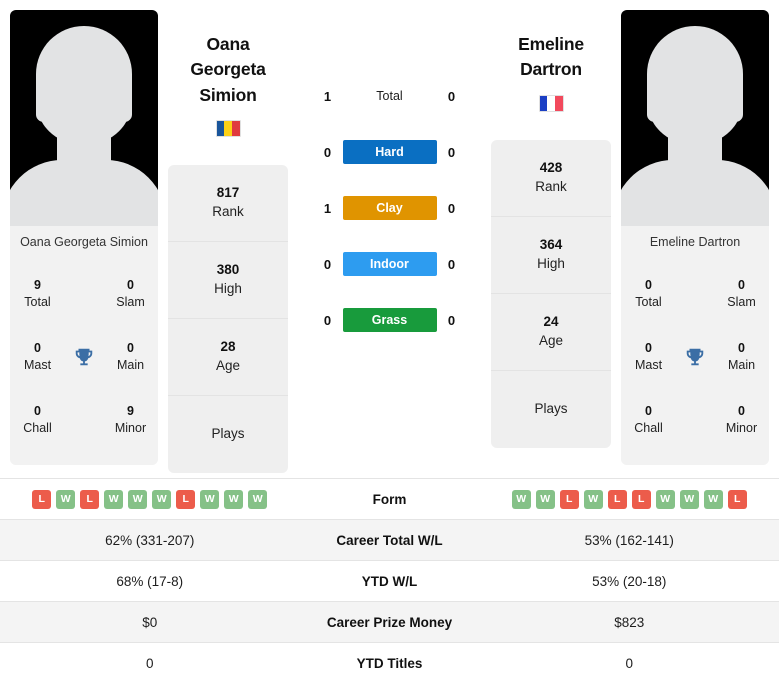  What do you see at coordinates (451, 208) in the screenshot?
I see `surface-clay-right-score: 0` at bounding box center [451, 208].